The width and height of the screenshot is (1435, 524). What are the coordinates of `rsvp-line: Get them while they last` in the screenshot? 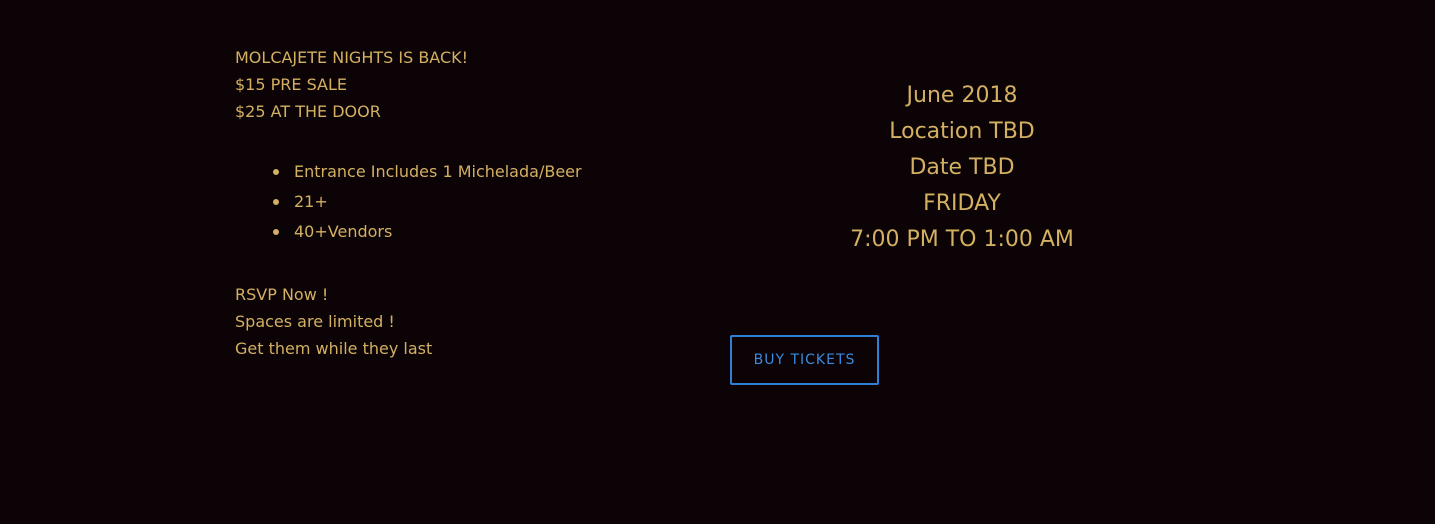 It's located at (334, 348).